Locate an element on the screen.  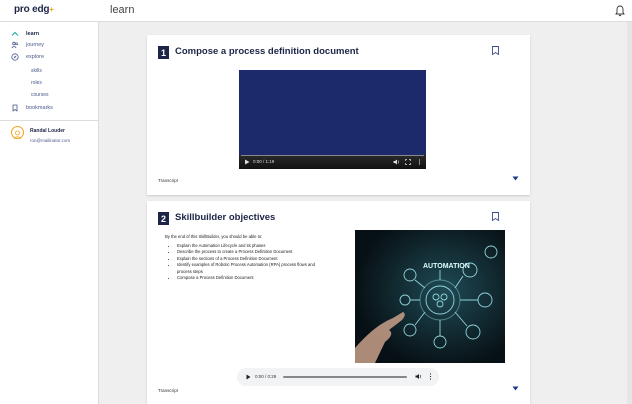
top-bar: pro edg+ learn is located at coordinates (316, 11).